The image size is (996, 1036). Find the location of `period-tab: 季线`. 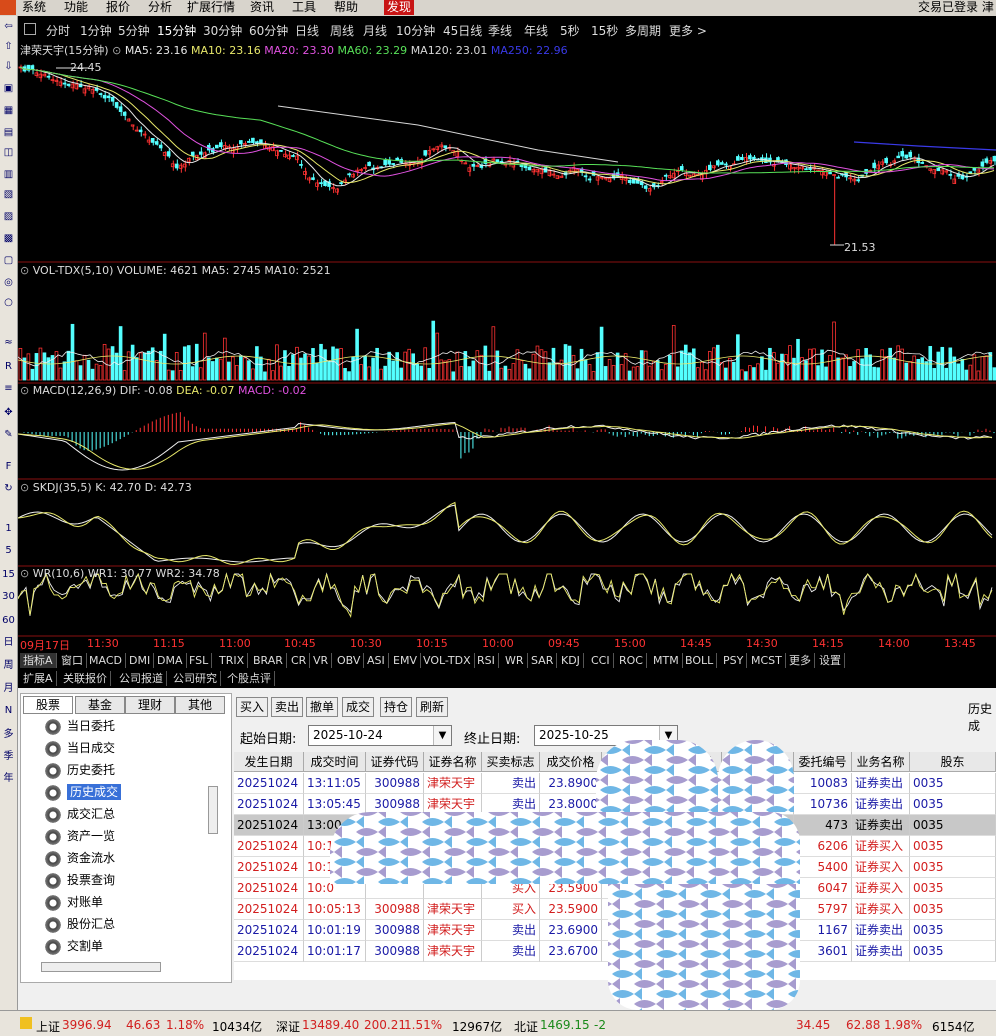

period-tab: 季线 is located at coordinates (500, 30).